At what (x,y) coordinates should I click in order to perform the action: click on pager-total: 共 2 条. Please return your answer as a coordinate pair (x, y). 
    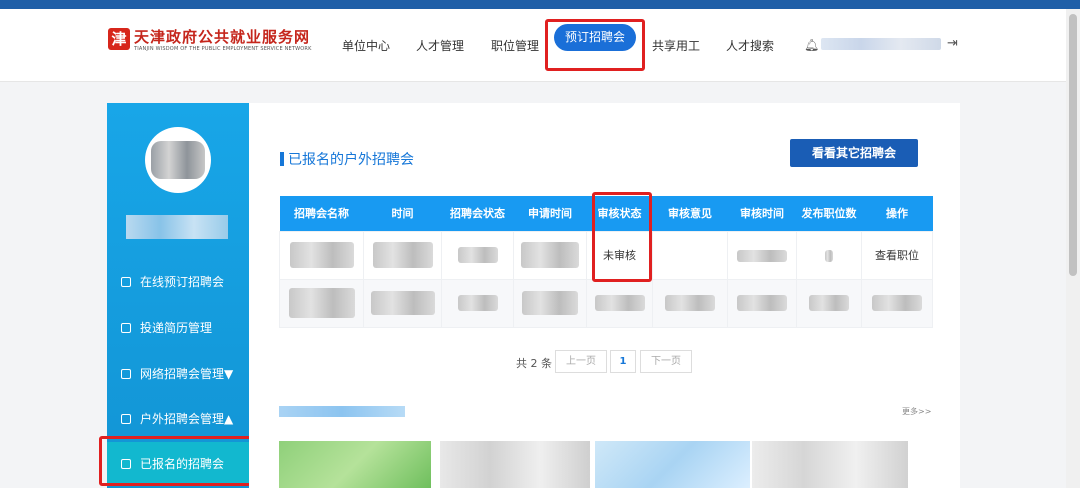
    Looking at the image, I should click on (534, 363).